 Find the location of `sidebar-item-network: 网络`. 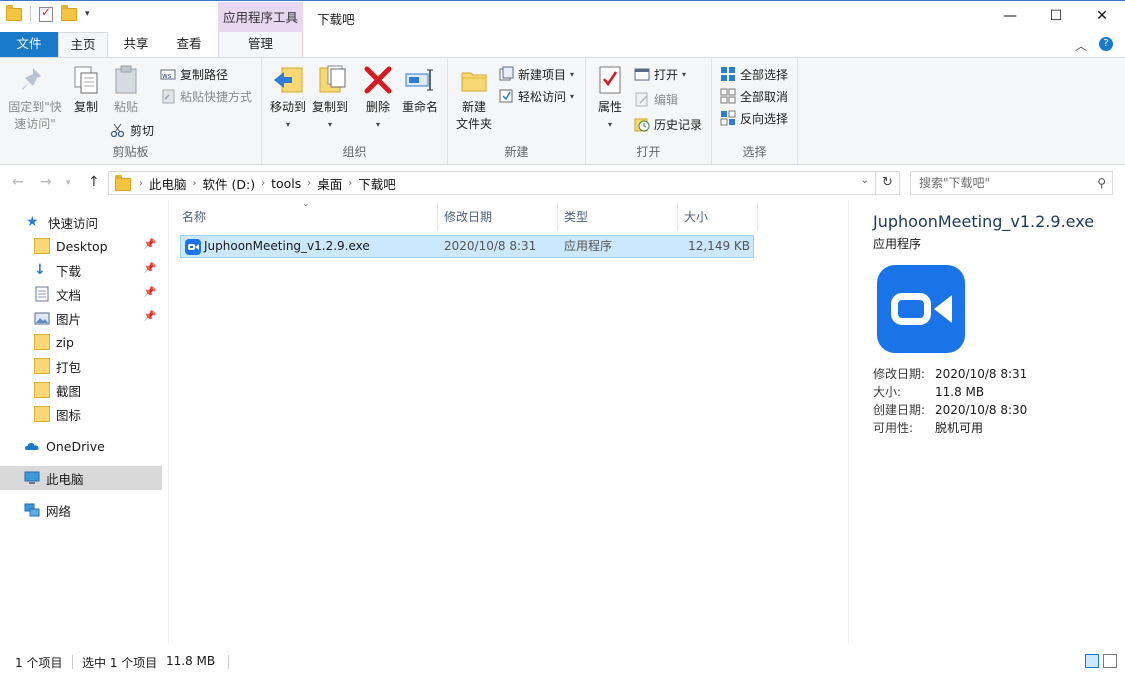

sidebar-item-network: 网络 is located at coordinates (81, 510).